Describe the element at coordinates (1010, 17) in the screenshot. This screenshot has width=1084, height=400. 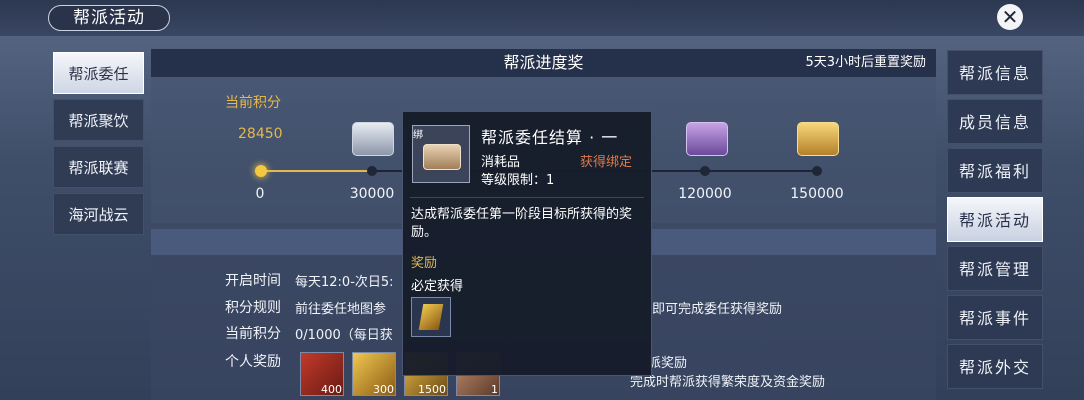
I see `close-icon: ✕` at that location.